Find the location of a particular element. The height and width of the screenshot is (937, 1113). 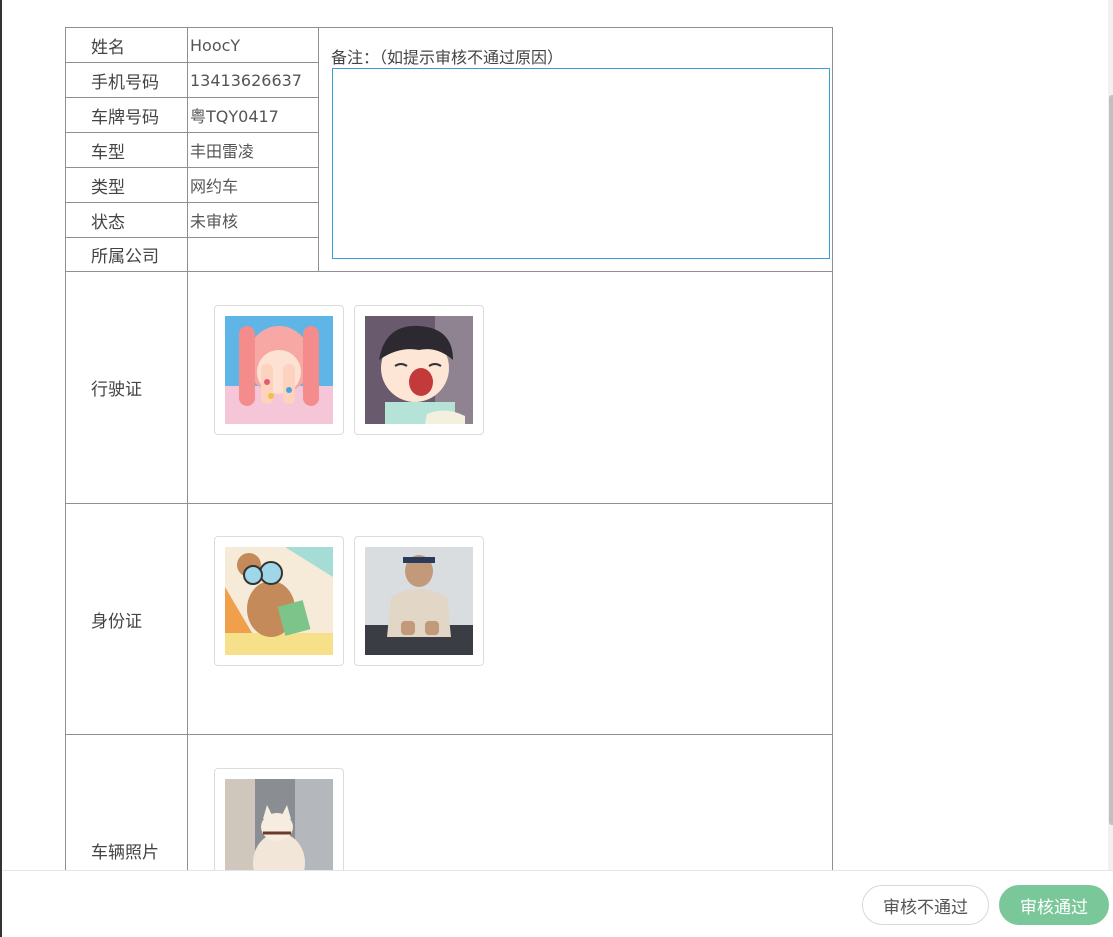

image-cartoon-mouse is located at coordinates (279, 601).